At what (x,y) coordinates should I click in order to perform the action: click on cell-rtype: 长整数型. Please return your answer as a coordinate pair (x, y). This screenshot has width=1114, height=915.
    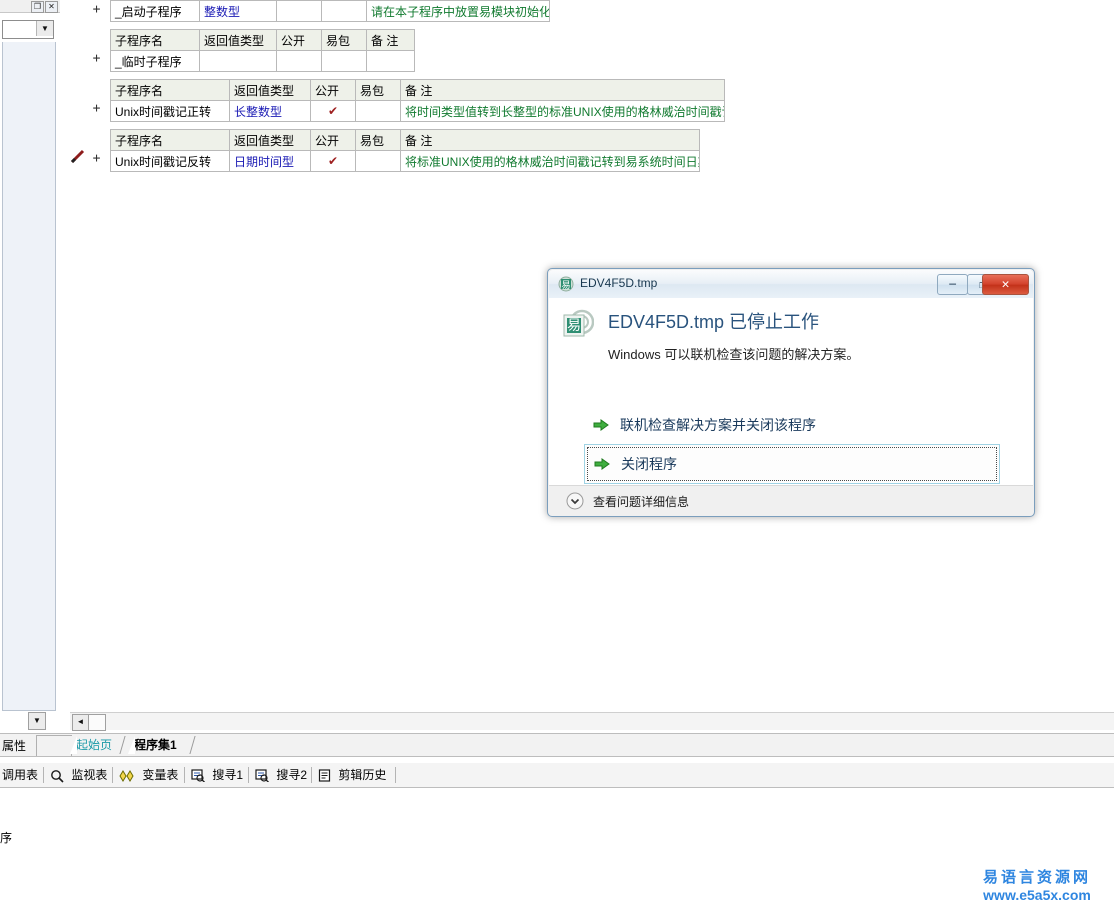
    Looking at the image, I should click on (270, 111).